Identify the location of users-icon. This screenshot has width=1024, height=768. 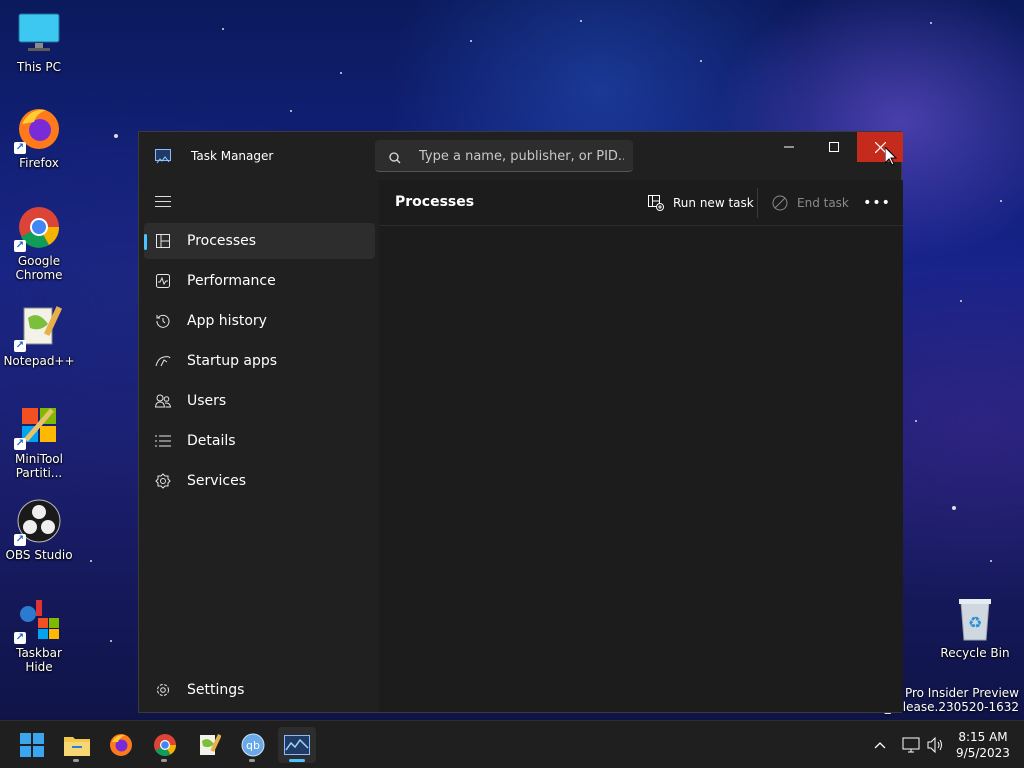
(163, 401).